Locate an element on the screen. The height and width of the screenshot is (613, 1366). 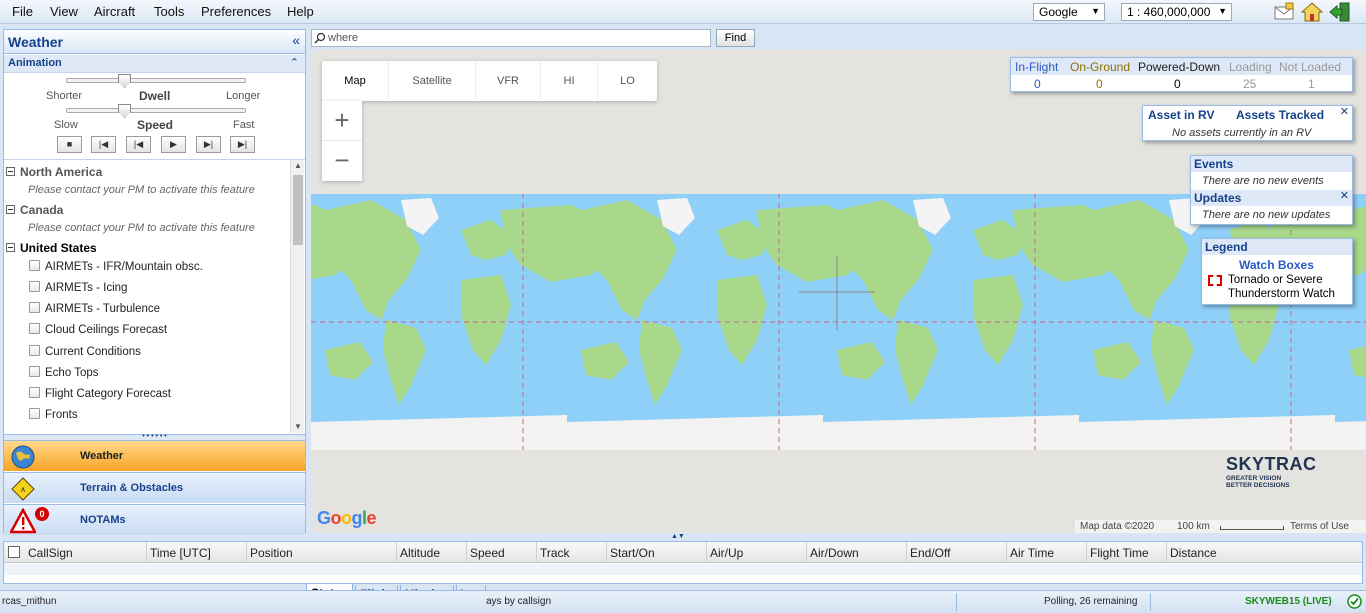
weather-panel-header: Weather « is located at coordinates (154, 42).